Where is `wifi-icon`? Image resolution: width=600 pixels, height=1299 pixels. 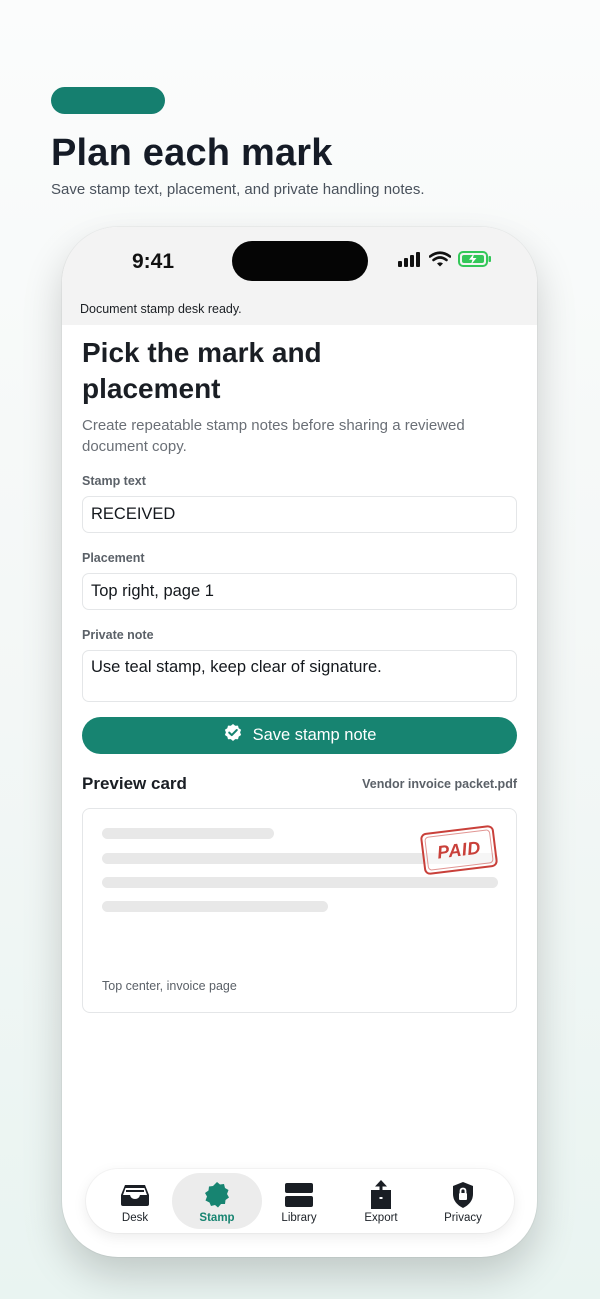 wifi-icon is located at coordinates (440, 261).